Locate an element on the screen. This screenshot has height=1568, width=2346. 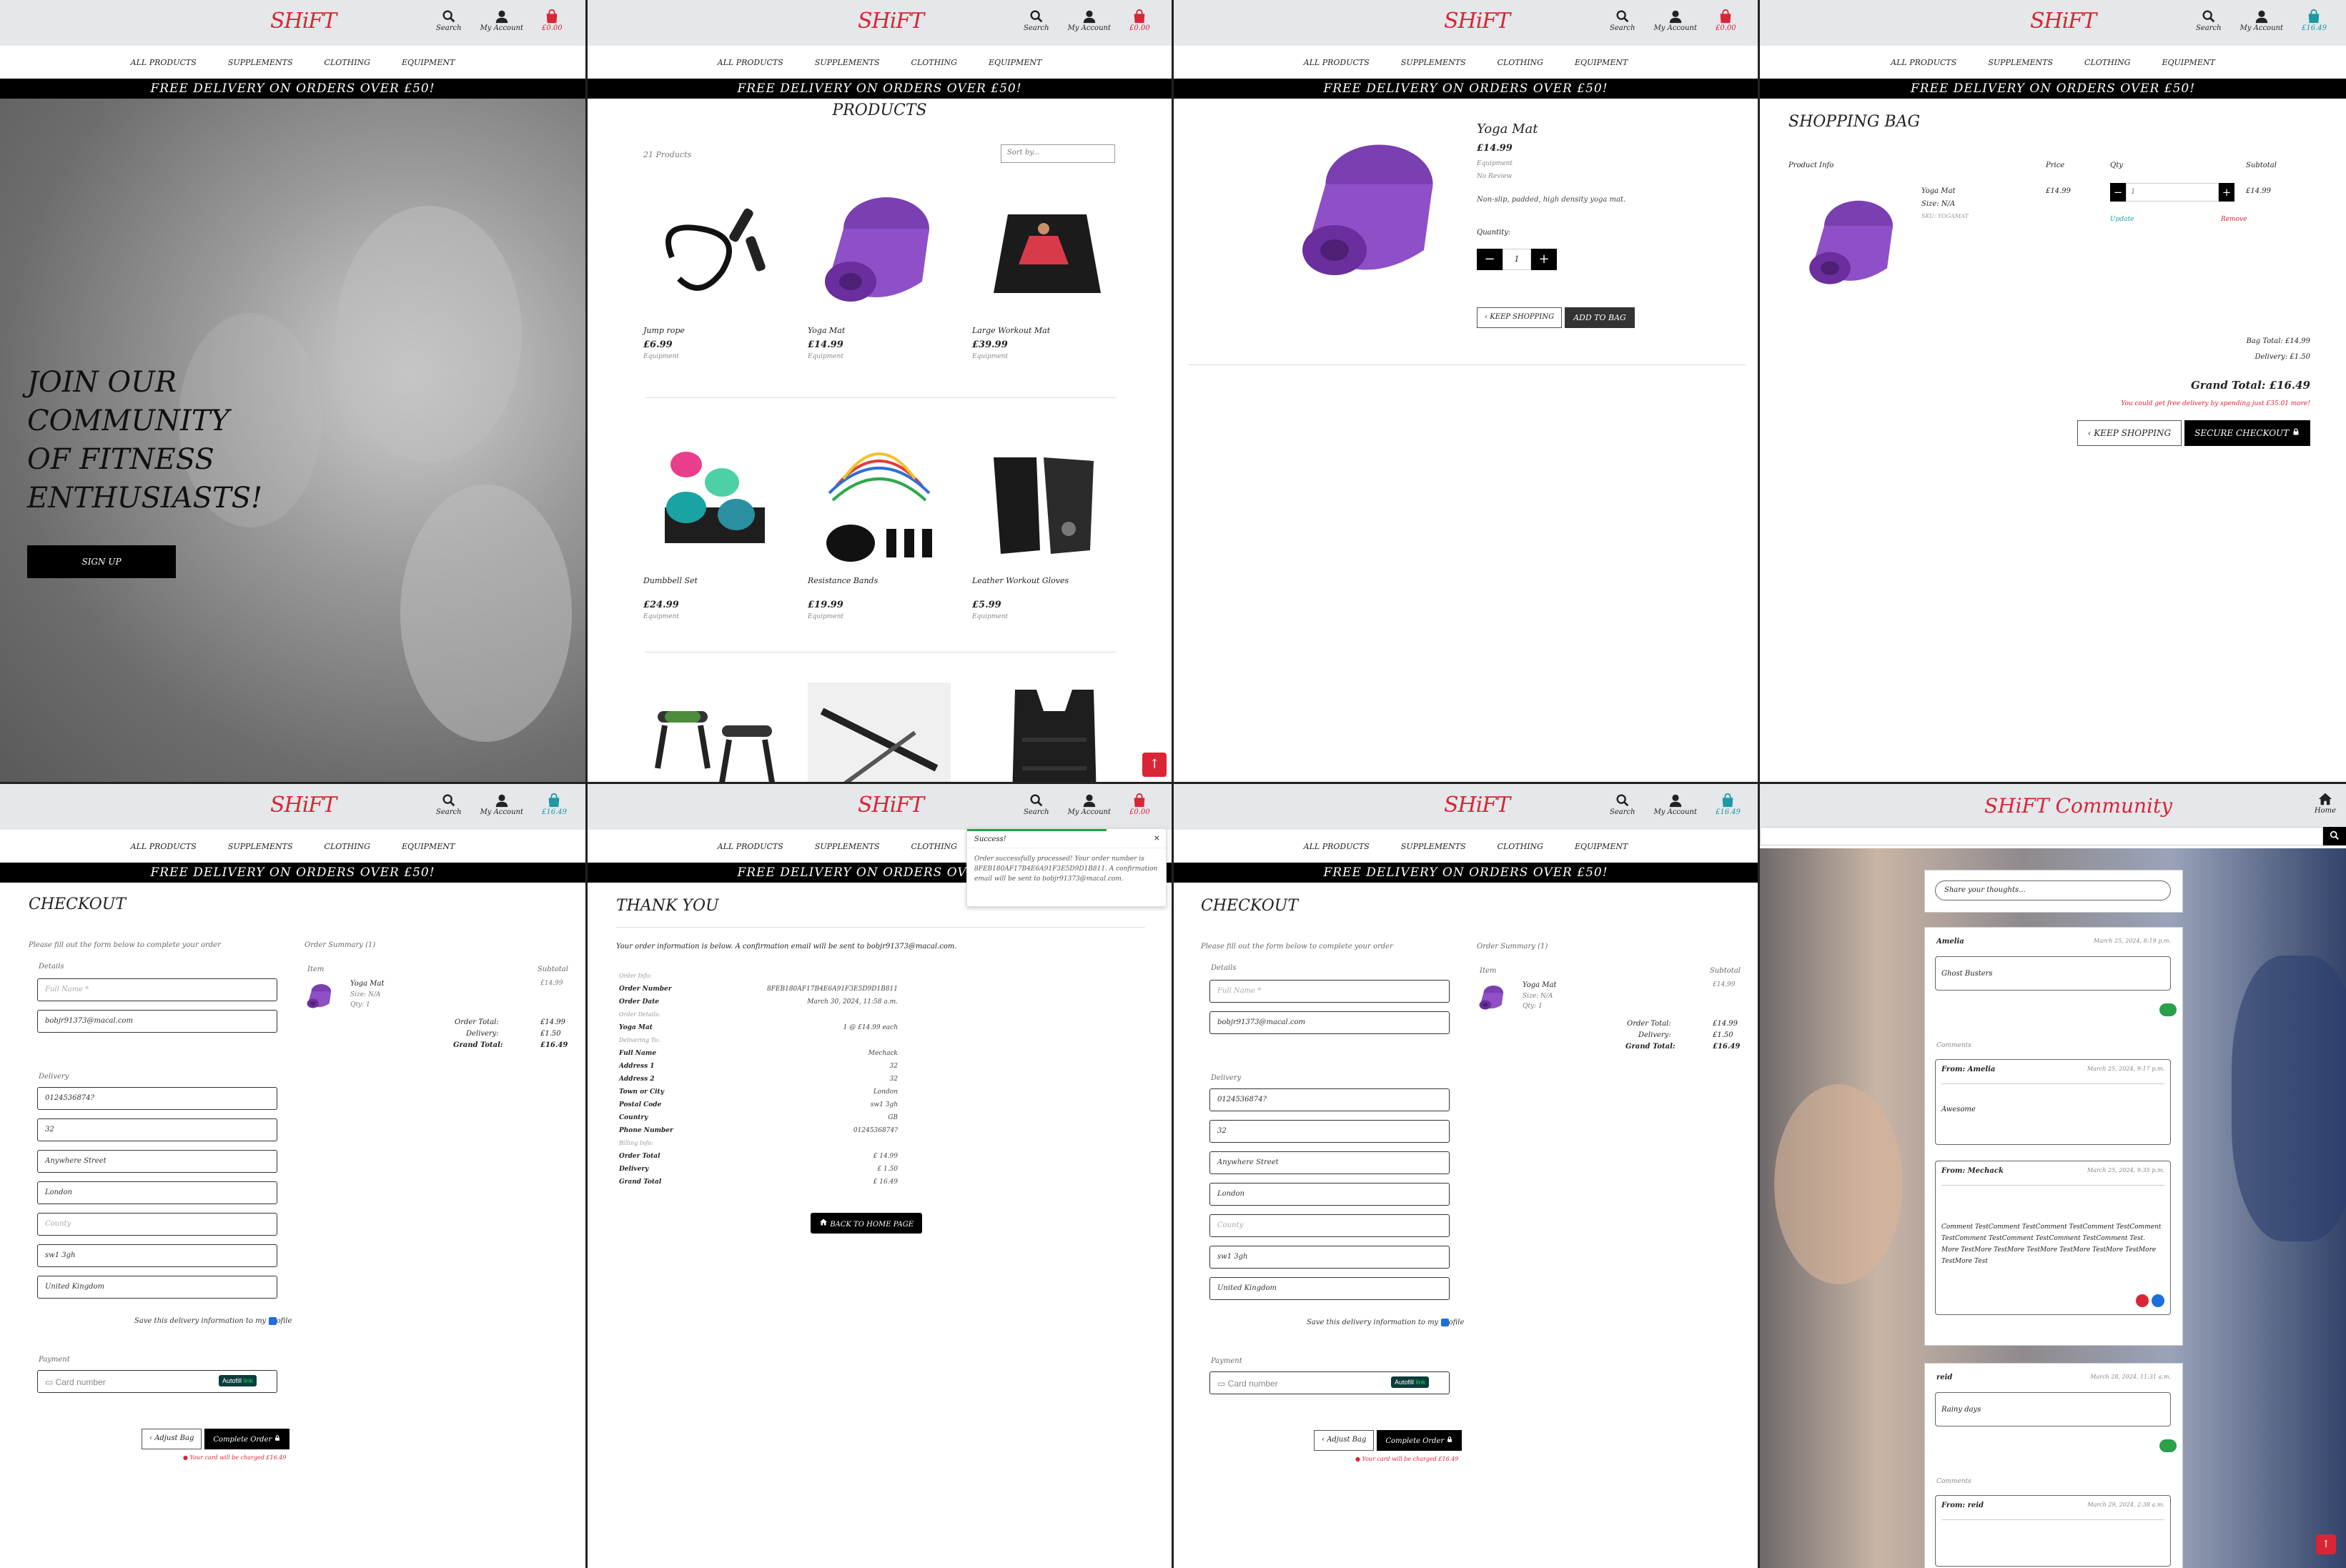
product-card: Resistance Bands £19.99 Equipment is located at coordinates (879, 524).